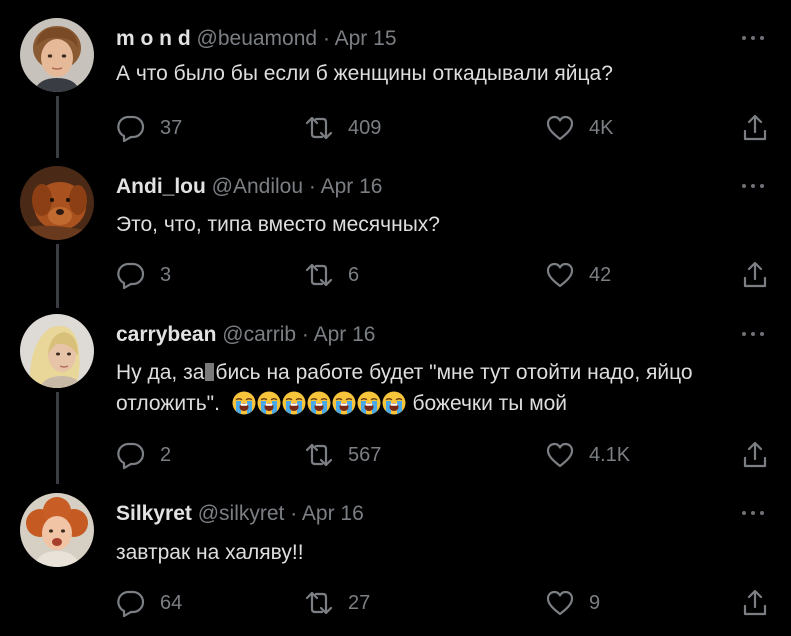 The width and height of the screenshot is (791, 636). I want to click on reply-count: 64, so click(171, 602).